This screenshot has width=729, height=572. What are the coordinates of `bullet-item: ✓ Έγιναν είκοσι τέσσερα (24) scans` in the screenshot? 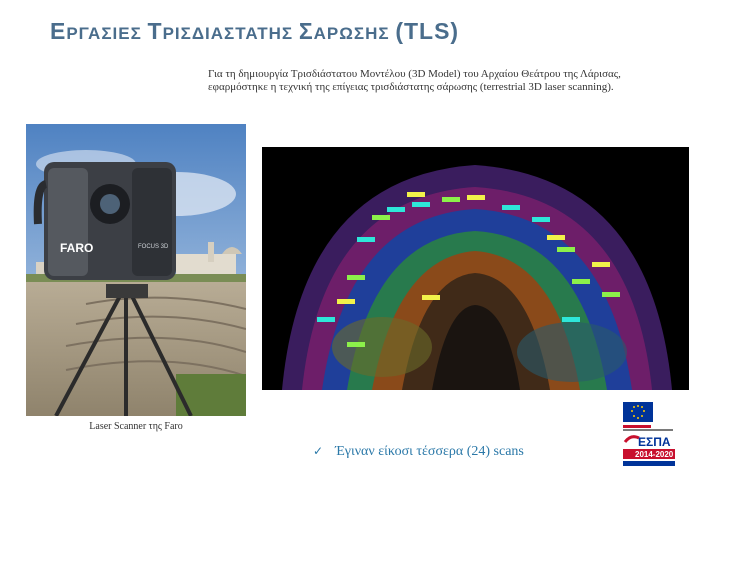 It's located at (418, 452).